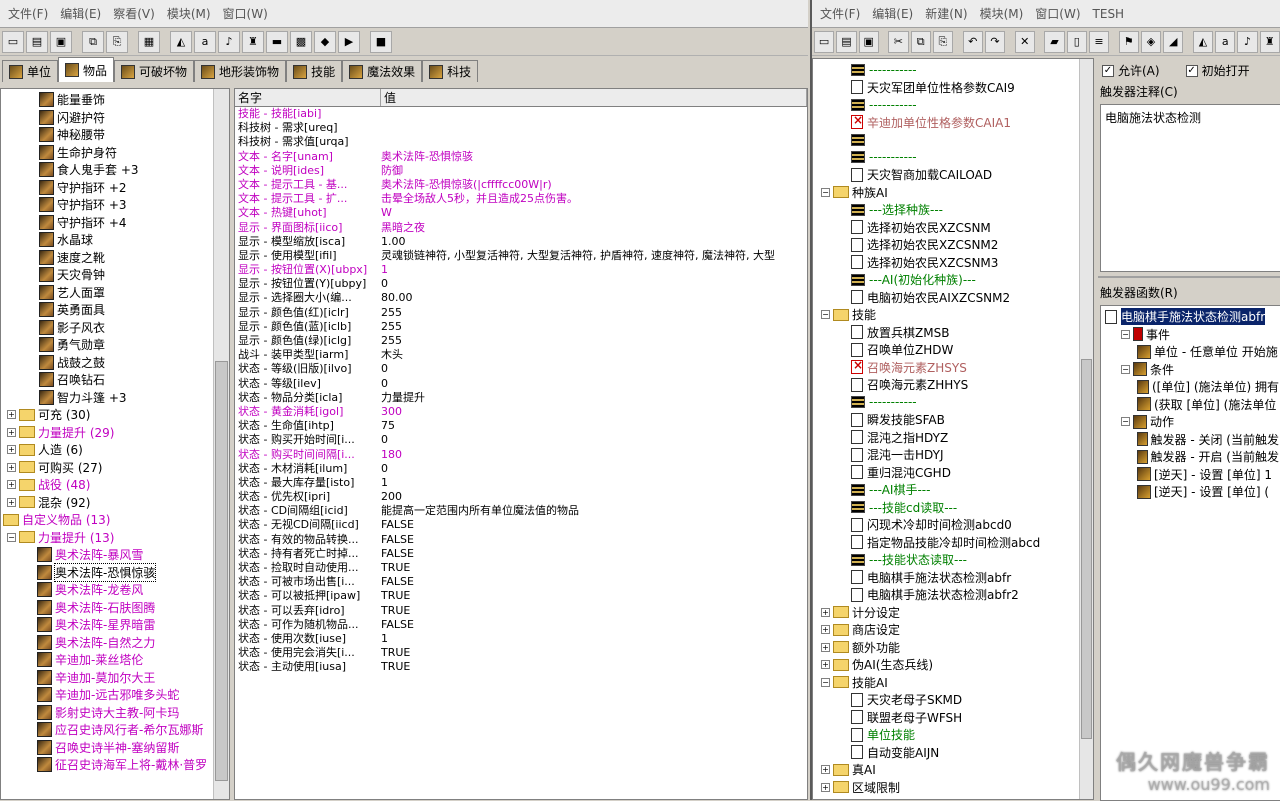 The height and width of the screenshot is (801, 1280). What do you see at coordinates (594, 185) in the screenshot?
I see `property-value: 奥术法阵-恐惧惊骇(|cffffcc00W|r)` at bounding box center [594, 185].